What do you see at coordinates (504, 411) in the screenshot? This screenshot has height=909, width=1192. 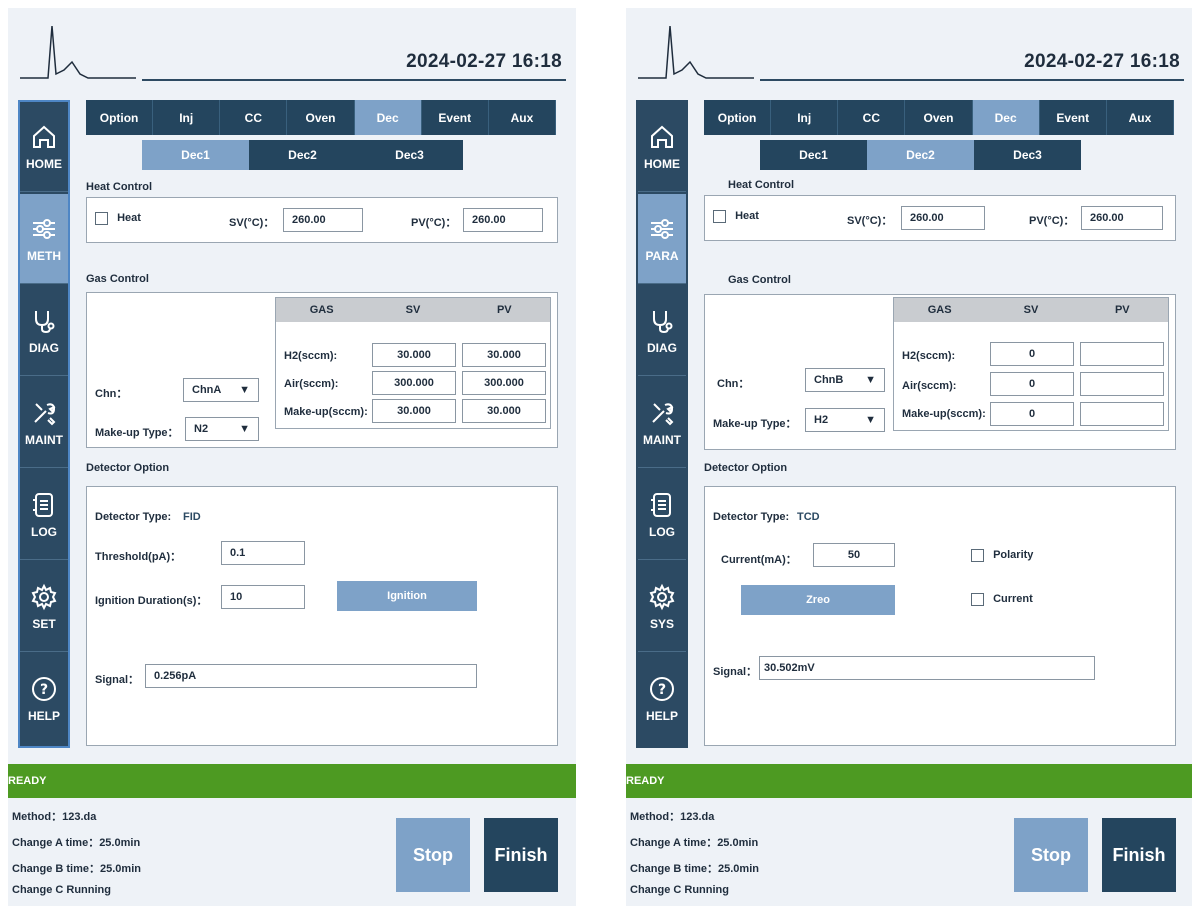 I see `gas-pv-input: 30.000` at bounding box center [504, 411].